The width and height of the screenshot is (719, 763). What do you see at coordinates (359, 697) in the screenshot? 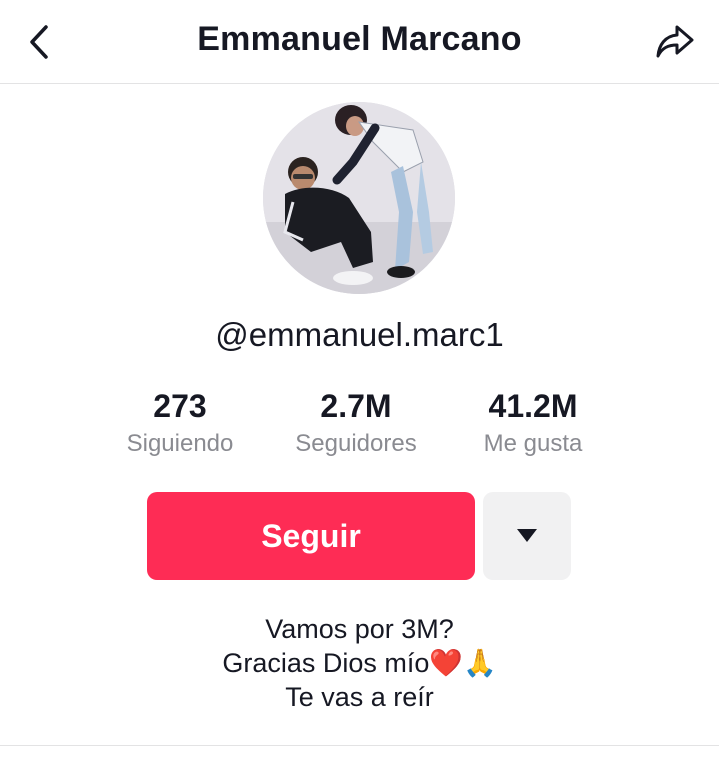
I see `bio-line: Te vas a reír` at bounding box center [359, 697].